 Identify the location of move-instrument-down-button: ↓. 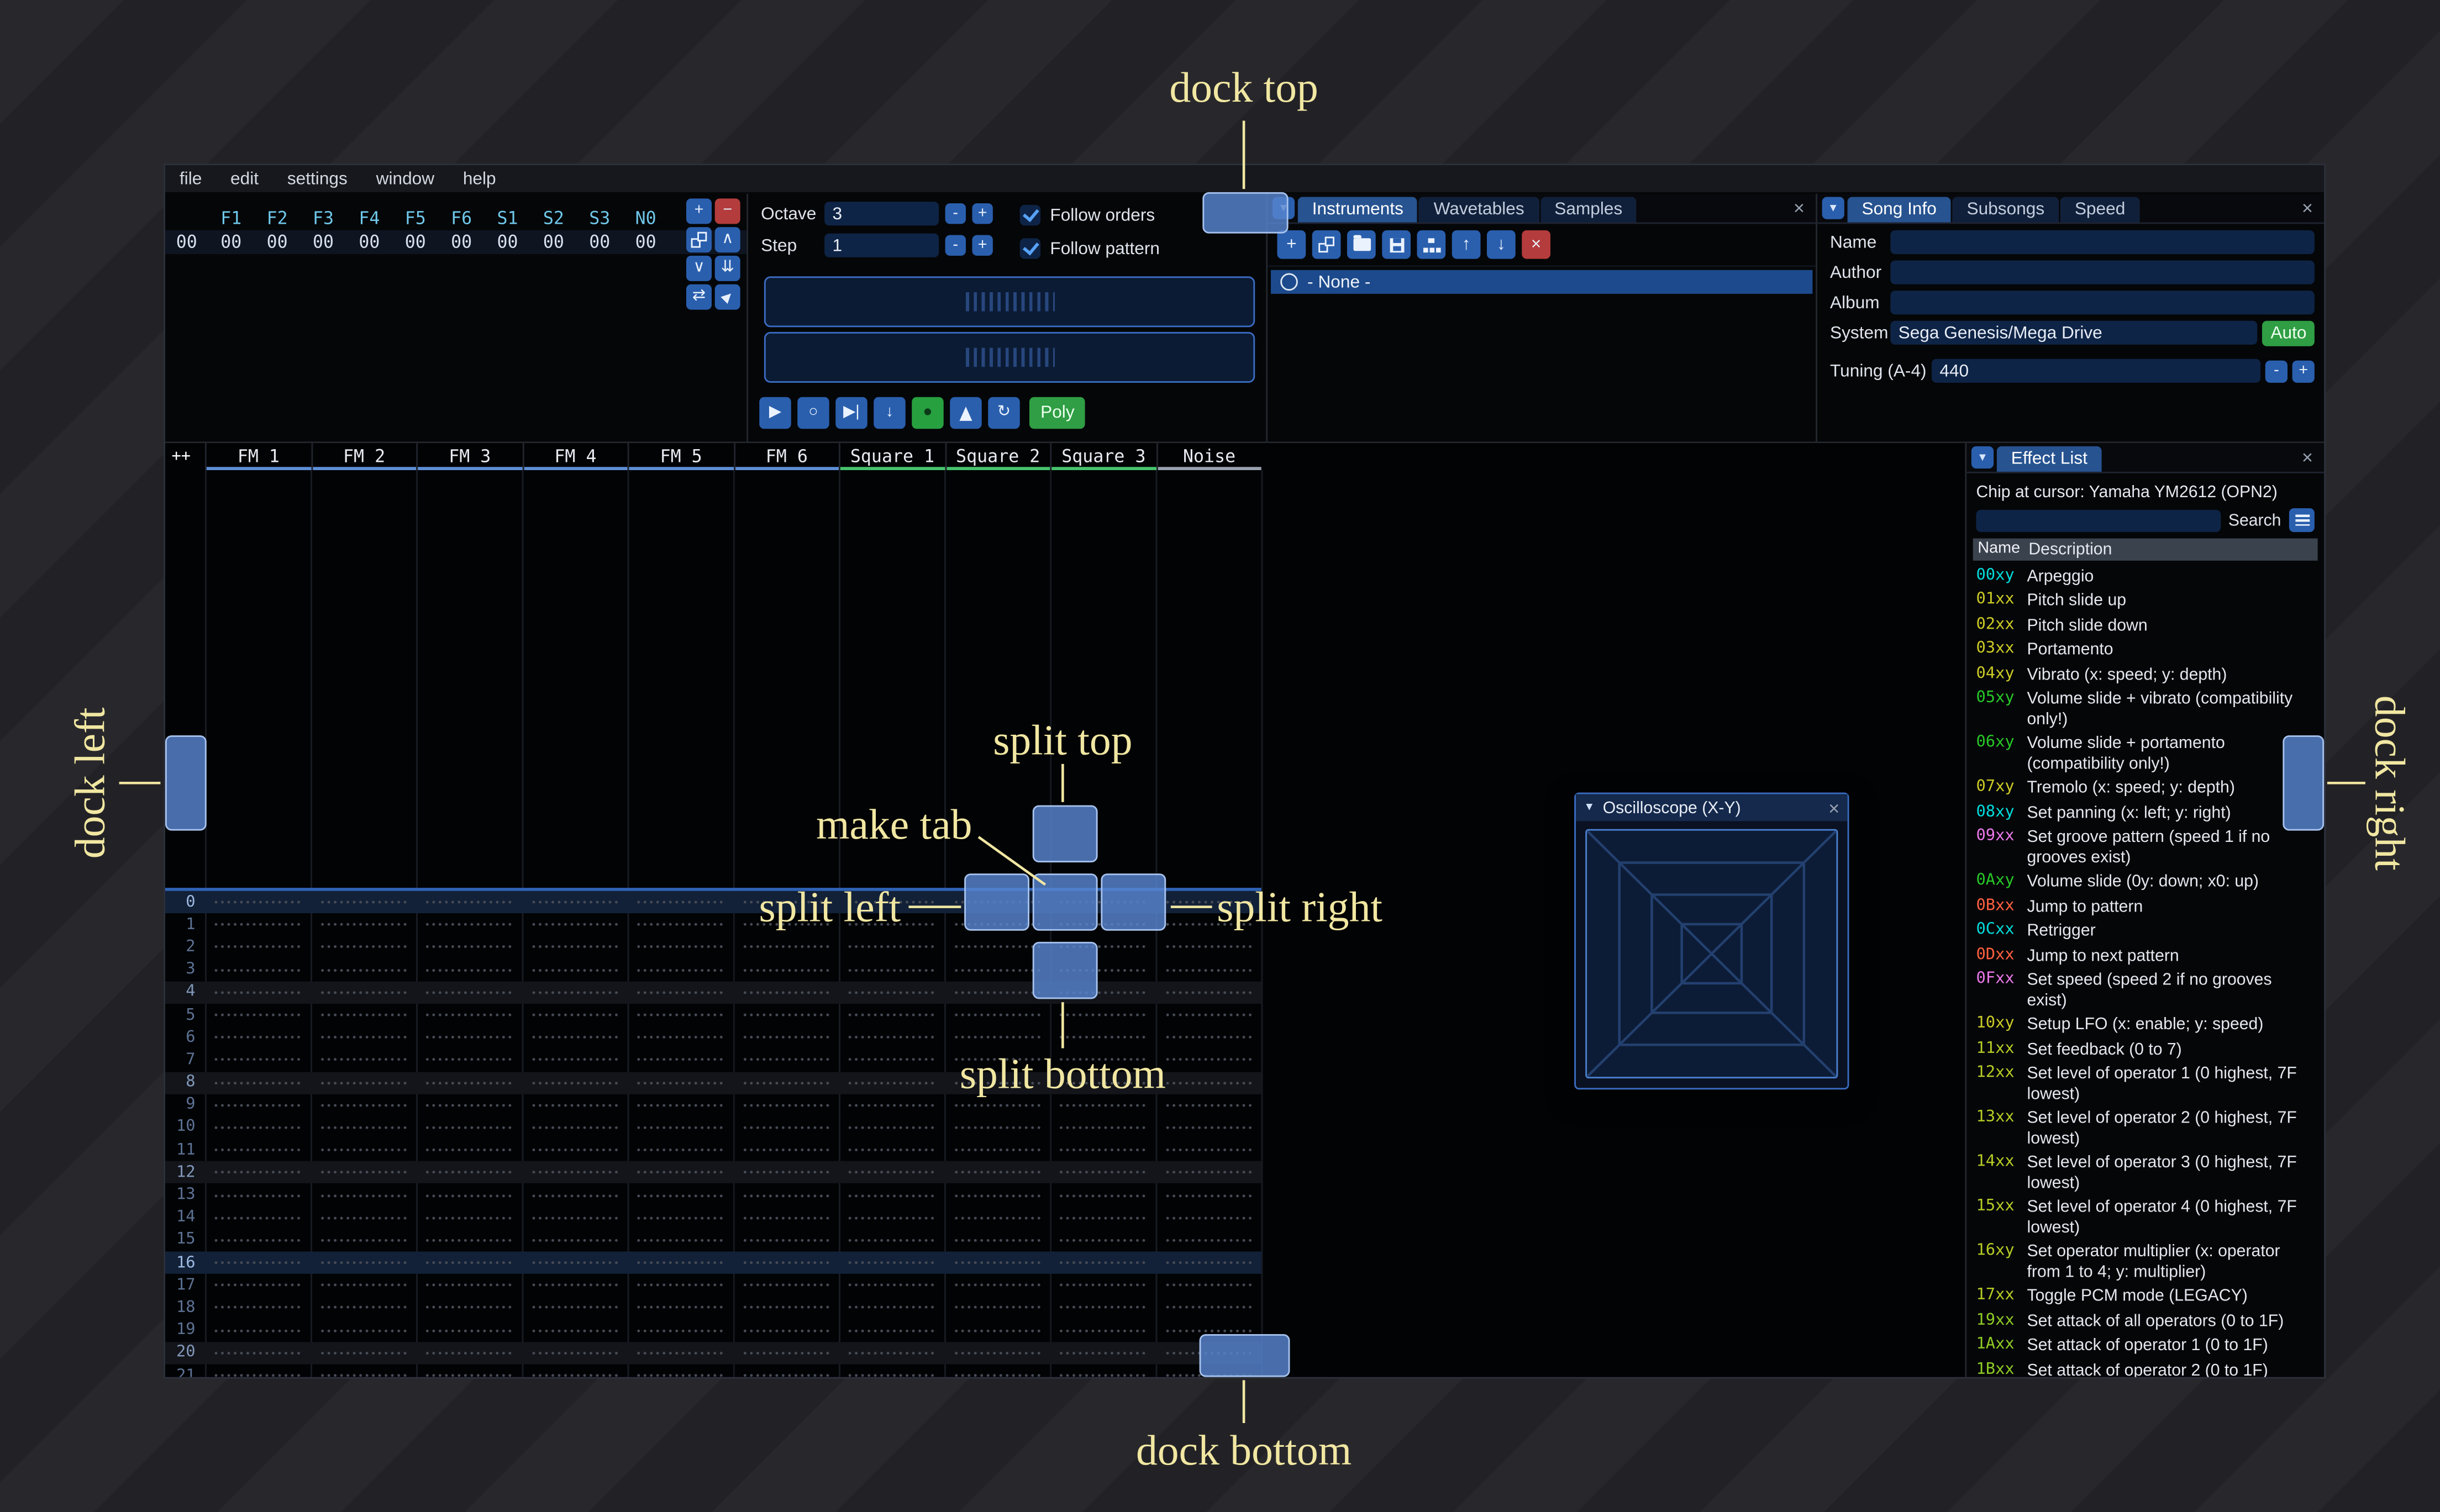
(1501, 244).